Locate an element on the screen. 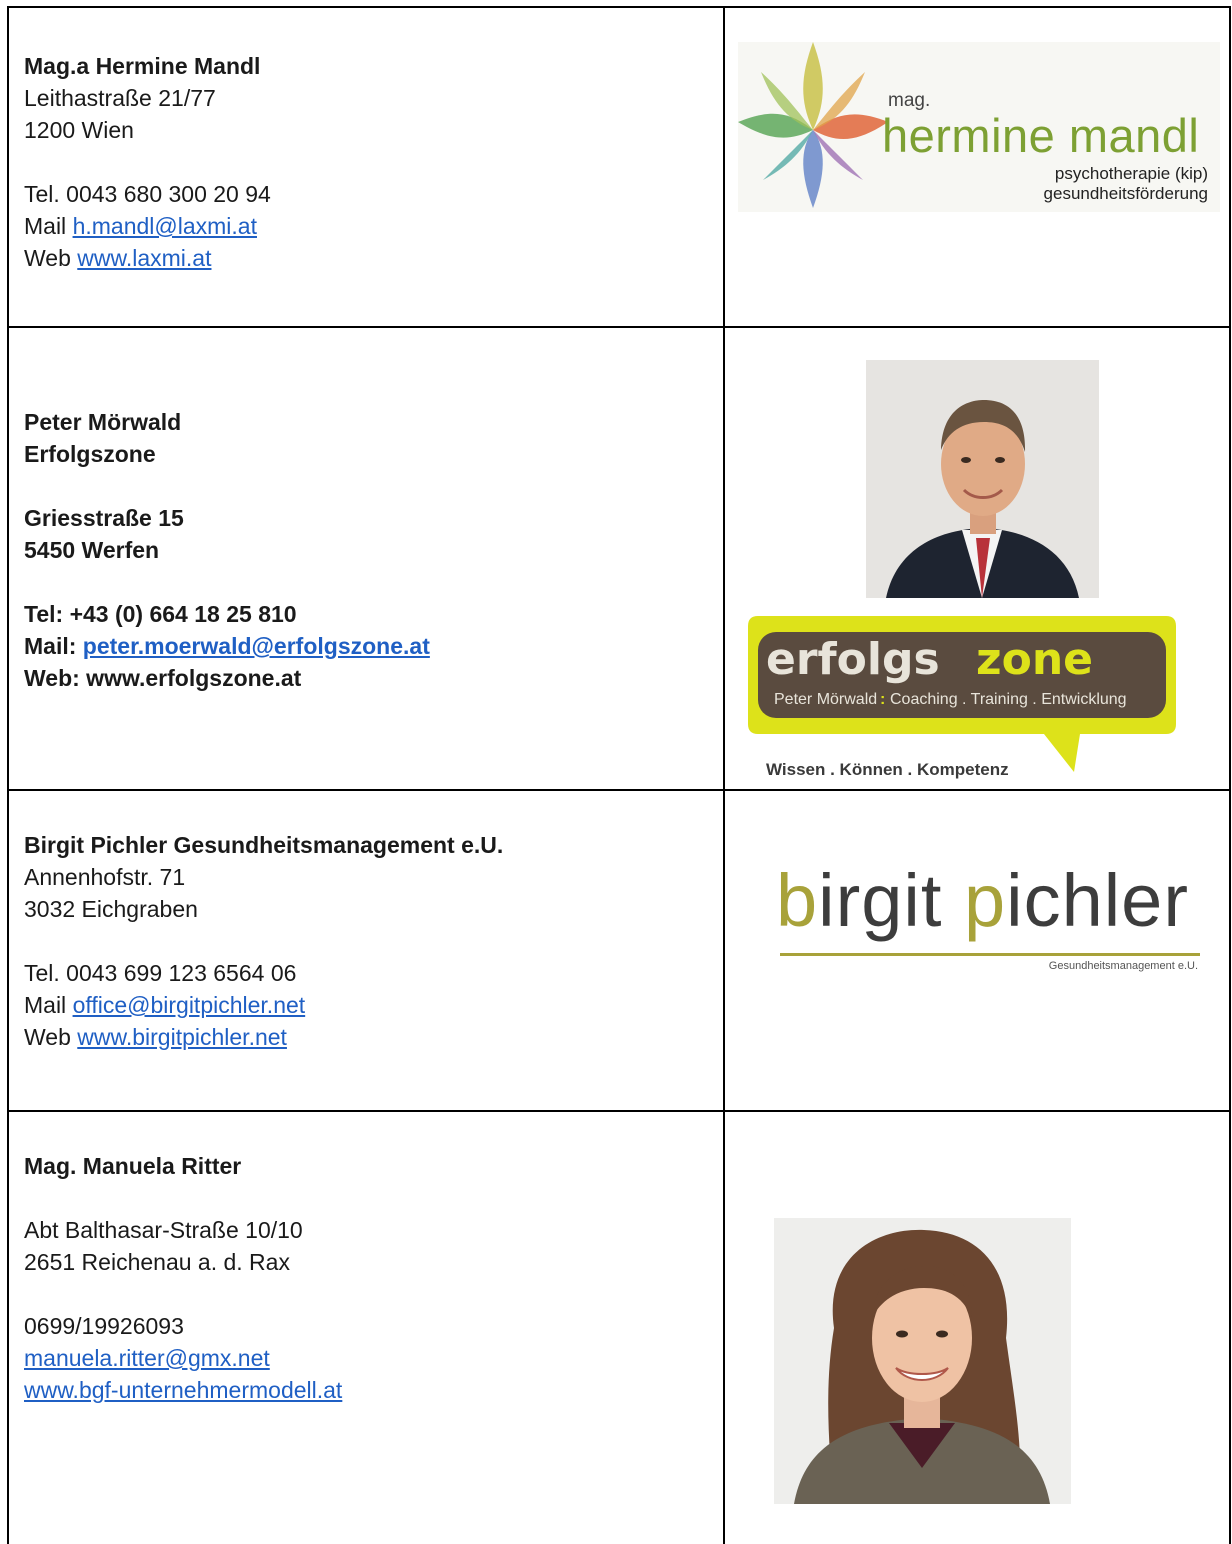 The image size is (1232, 1544). logo-name: birgit pichler is located at coordinates (982, 900).